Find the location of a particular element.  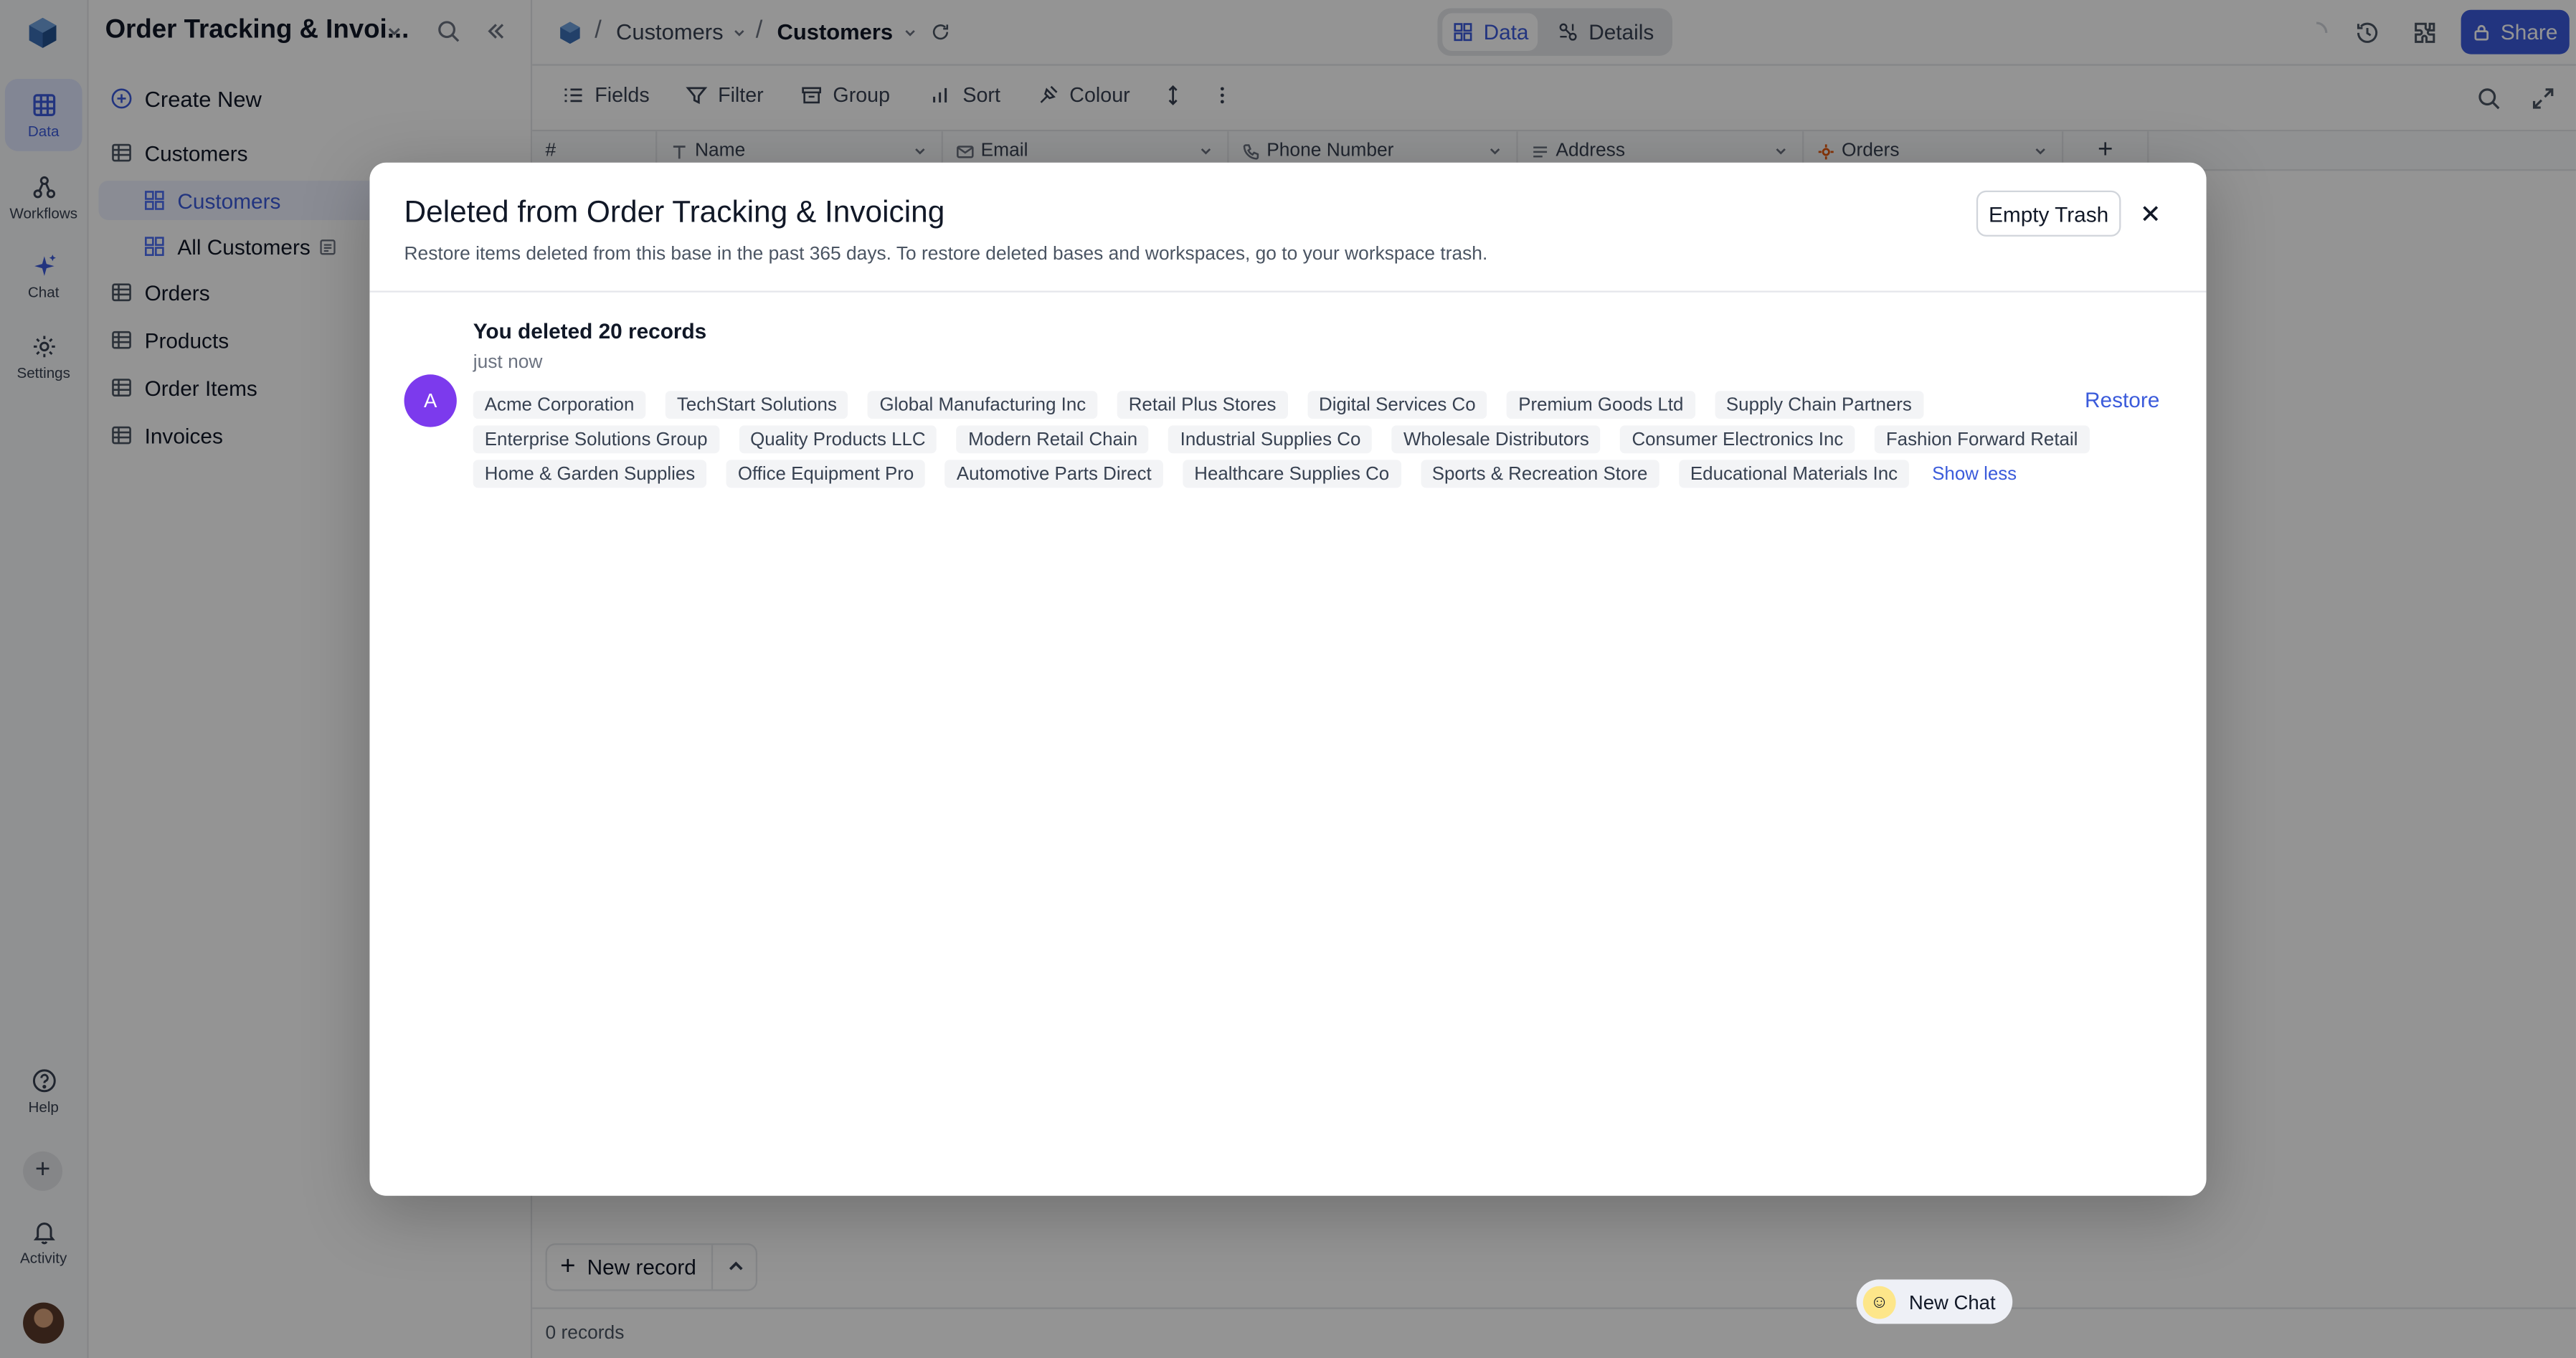

record-tag: TechStart Solutions is located at coordinates (756, 405).